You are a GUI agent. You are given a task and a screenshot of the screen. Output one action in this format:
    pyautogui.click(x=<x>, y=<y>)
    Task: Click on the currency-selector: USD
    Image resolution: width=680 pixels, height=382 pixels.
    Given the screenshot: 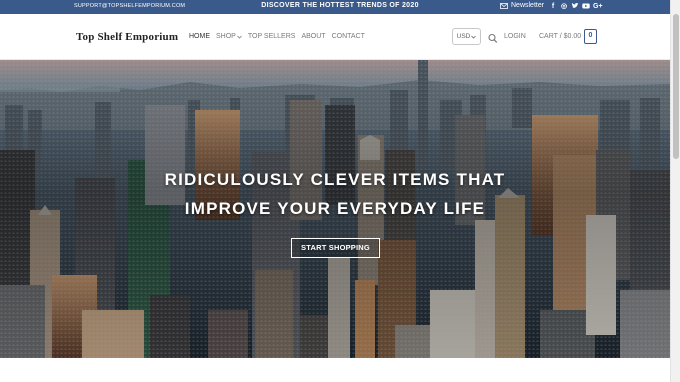 What is the action you would take?
    pyautogui.click(x=466, y=36)
    